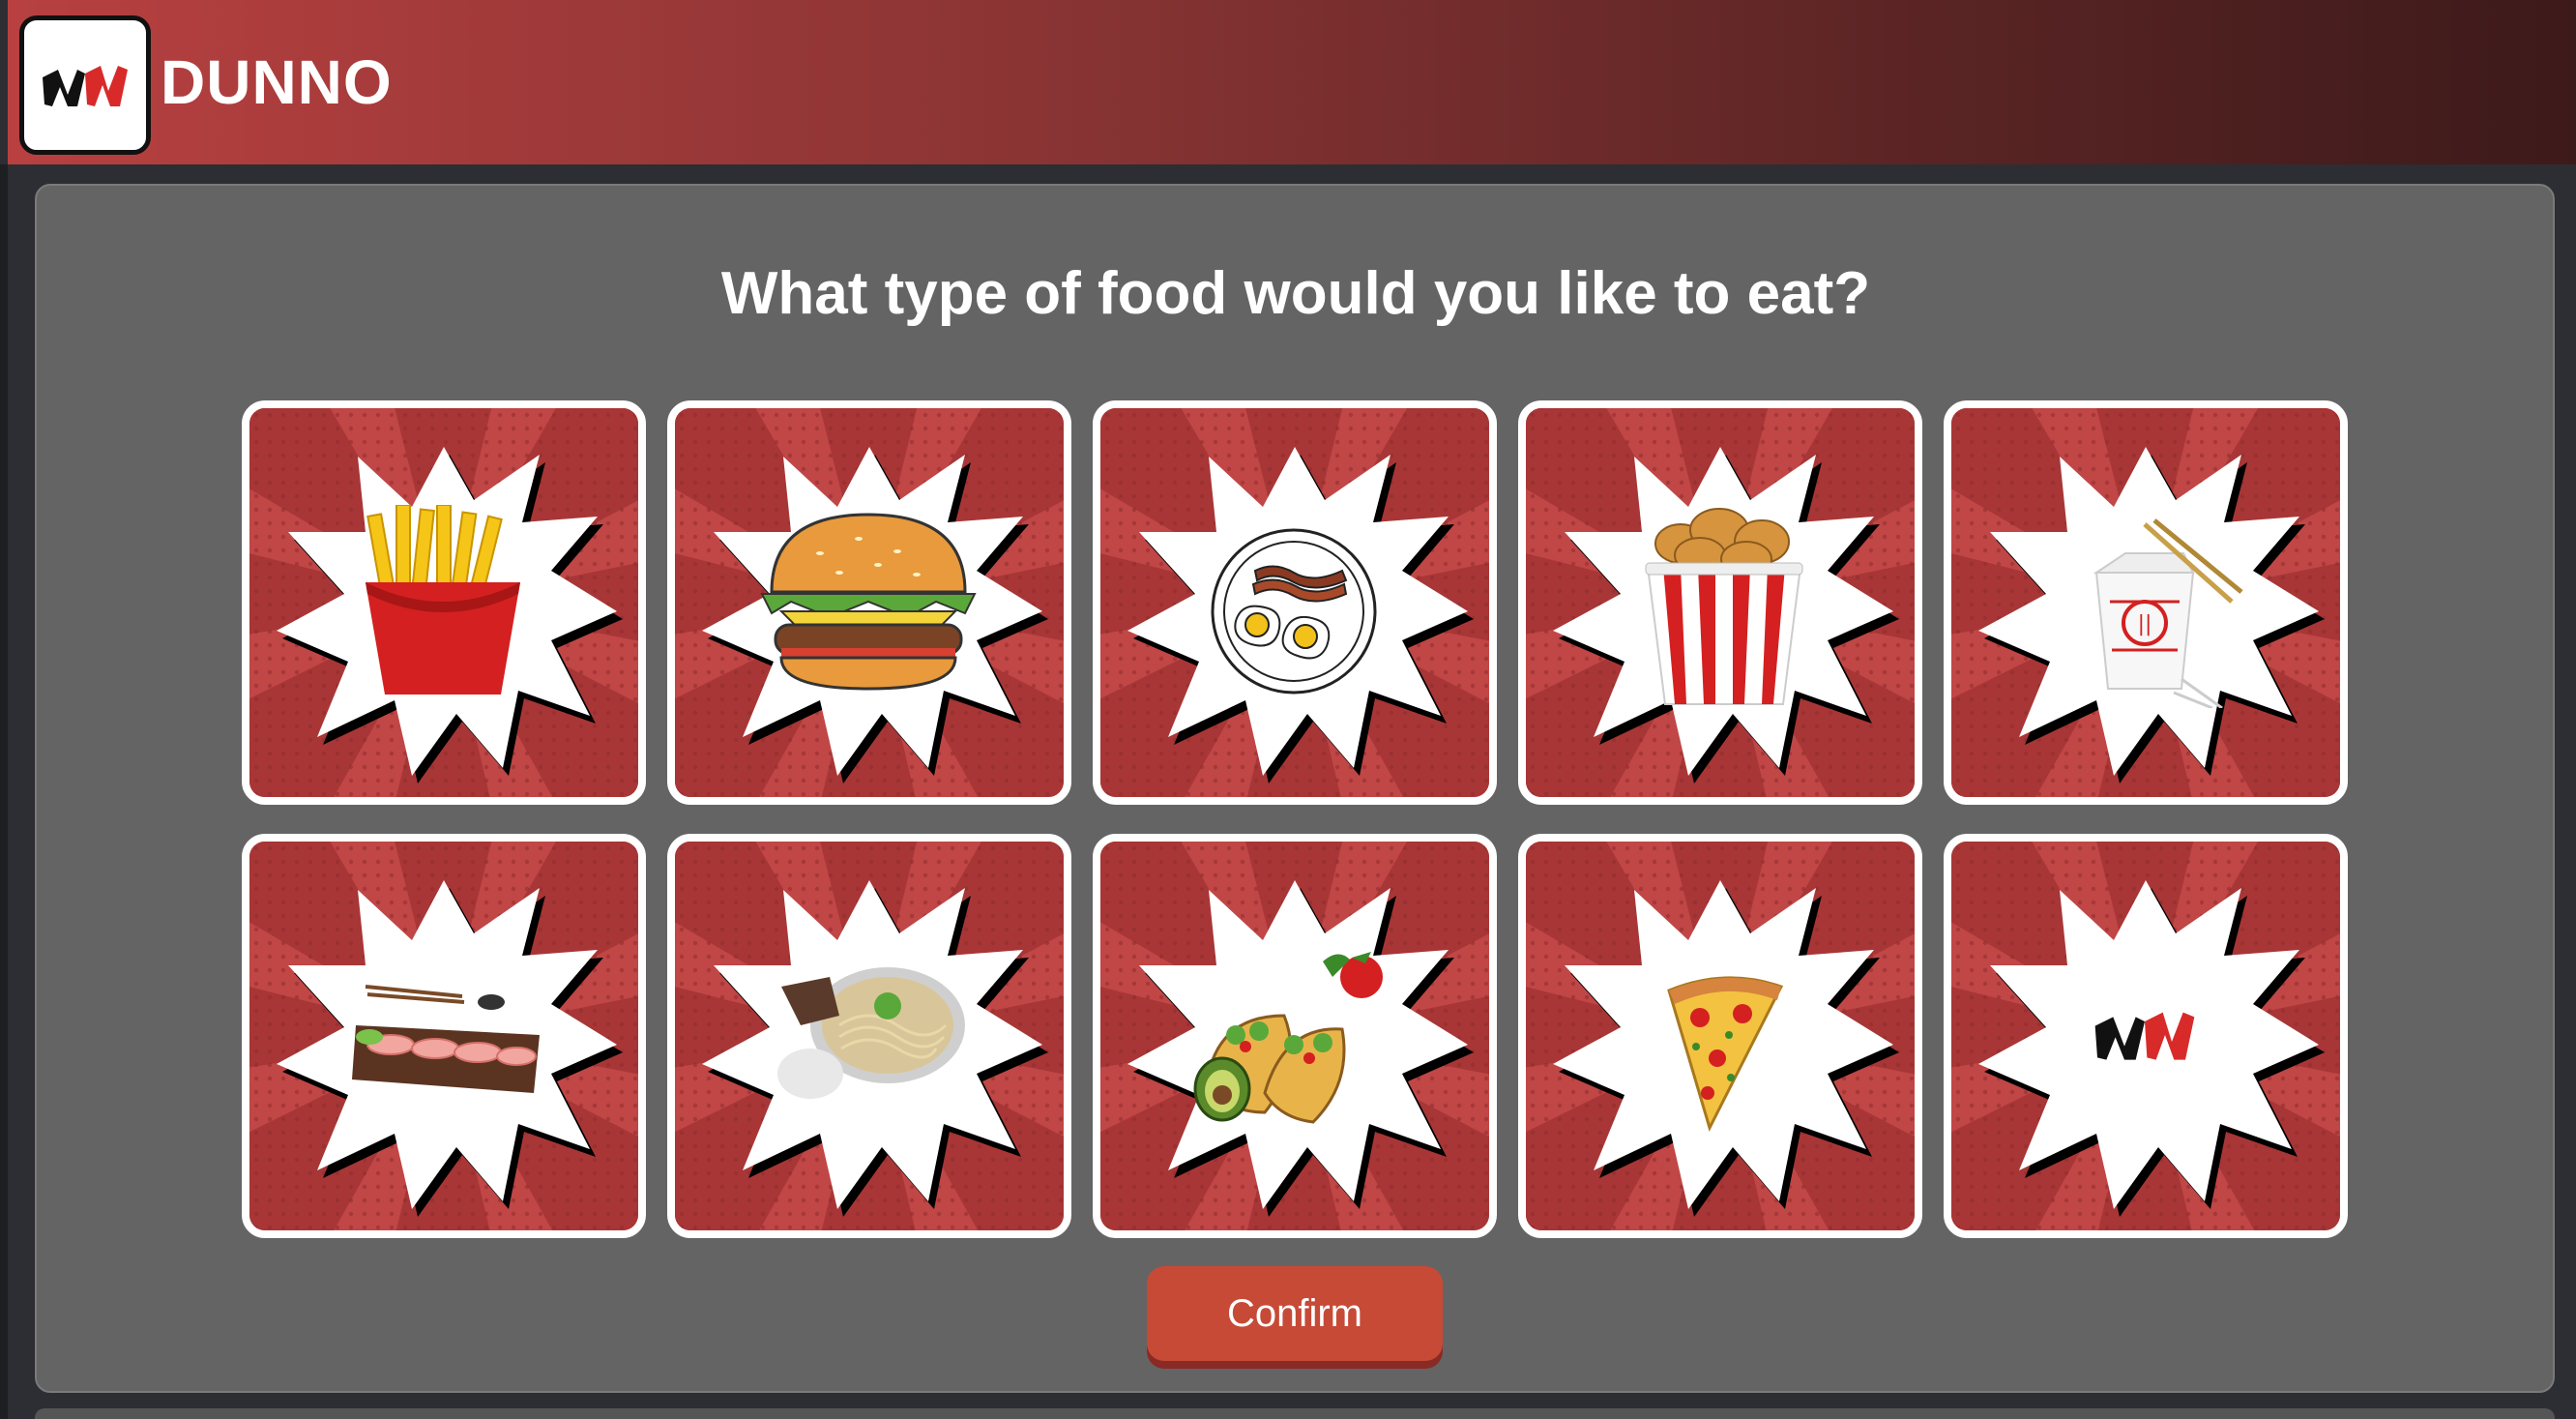 Image resolution: width=2576 pixels, height=1419 pixels. I want to click on noodle-soup-icon, so click(871, 1033).